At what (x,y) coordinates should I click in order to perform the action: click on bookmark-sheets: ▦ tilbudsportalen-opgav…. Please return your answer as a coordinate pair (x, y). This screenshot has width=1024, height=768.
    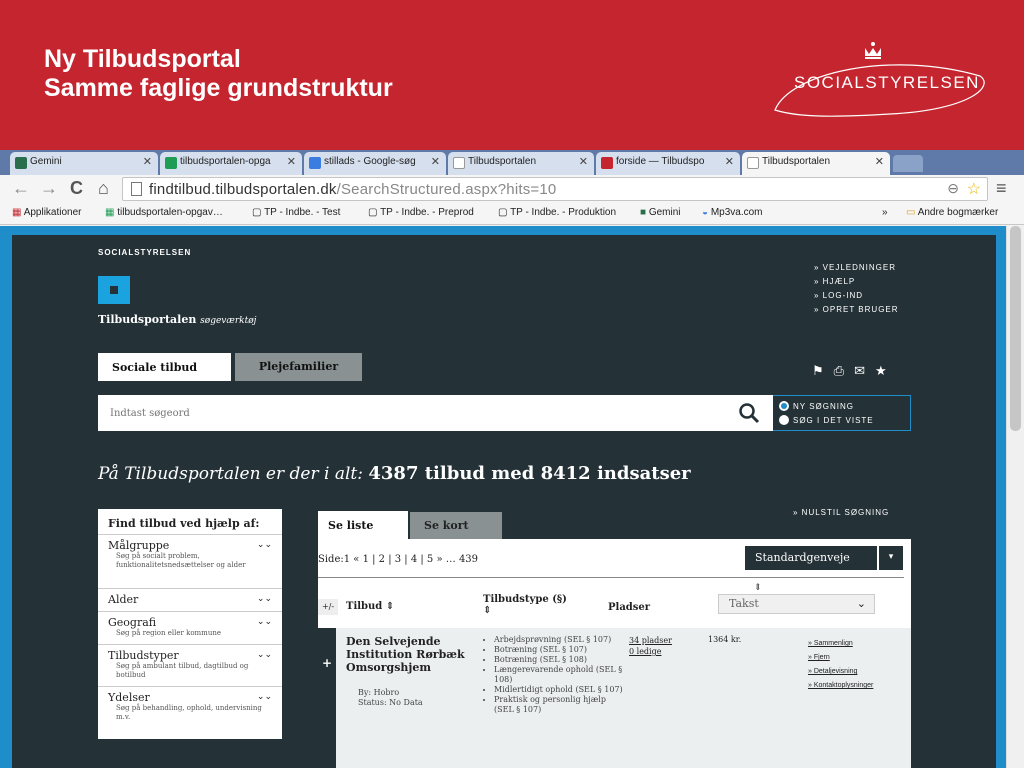
    Looking at the image, I should click on (164, 212).